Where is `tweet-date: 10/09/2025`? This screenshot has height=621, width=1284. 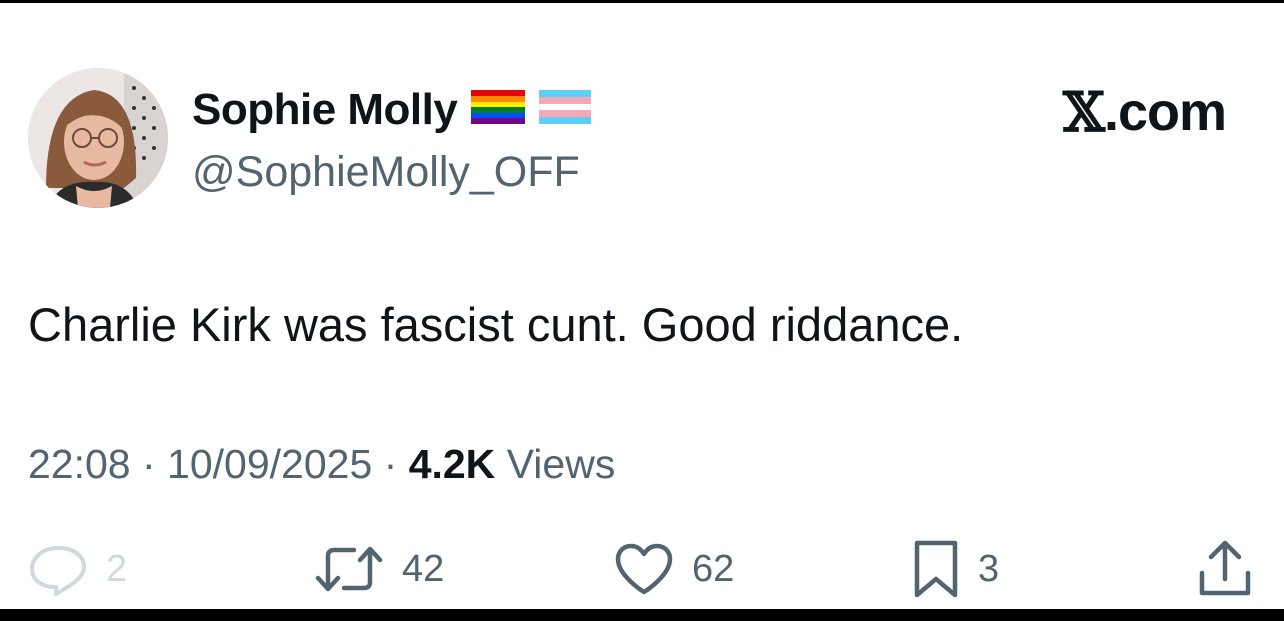 tweet-date: 10/09/2025 is located at coordinates (269, 464).